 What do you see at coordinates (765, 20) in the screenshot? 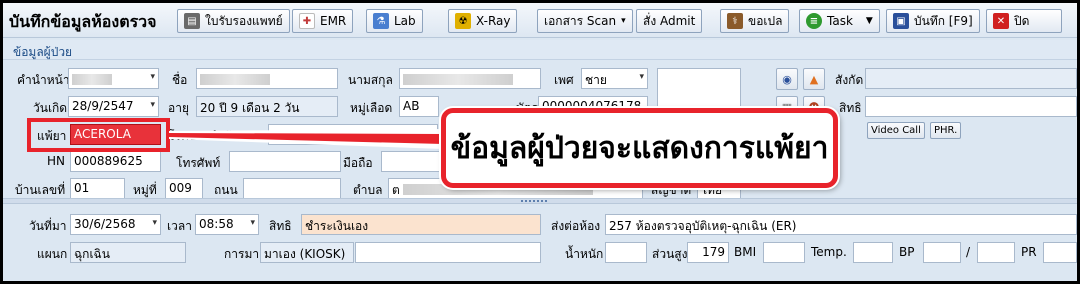
I see `stretcher-request-label: ขอเปล` at bounding box center [765, 20].